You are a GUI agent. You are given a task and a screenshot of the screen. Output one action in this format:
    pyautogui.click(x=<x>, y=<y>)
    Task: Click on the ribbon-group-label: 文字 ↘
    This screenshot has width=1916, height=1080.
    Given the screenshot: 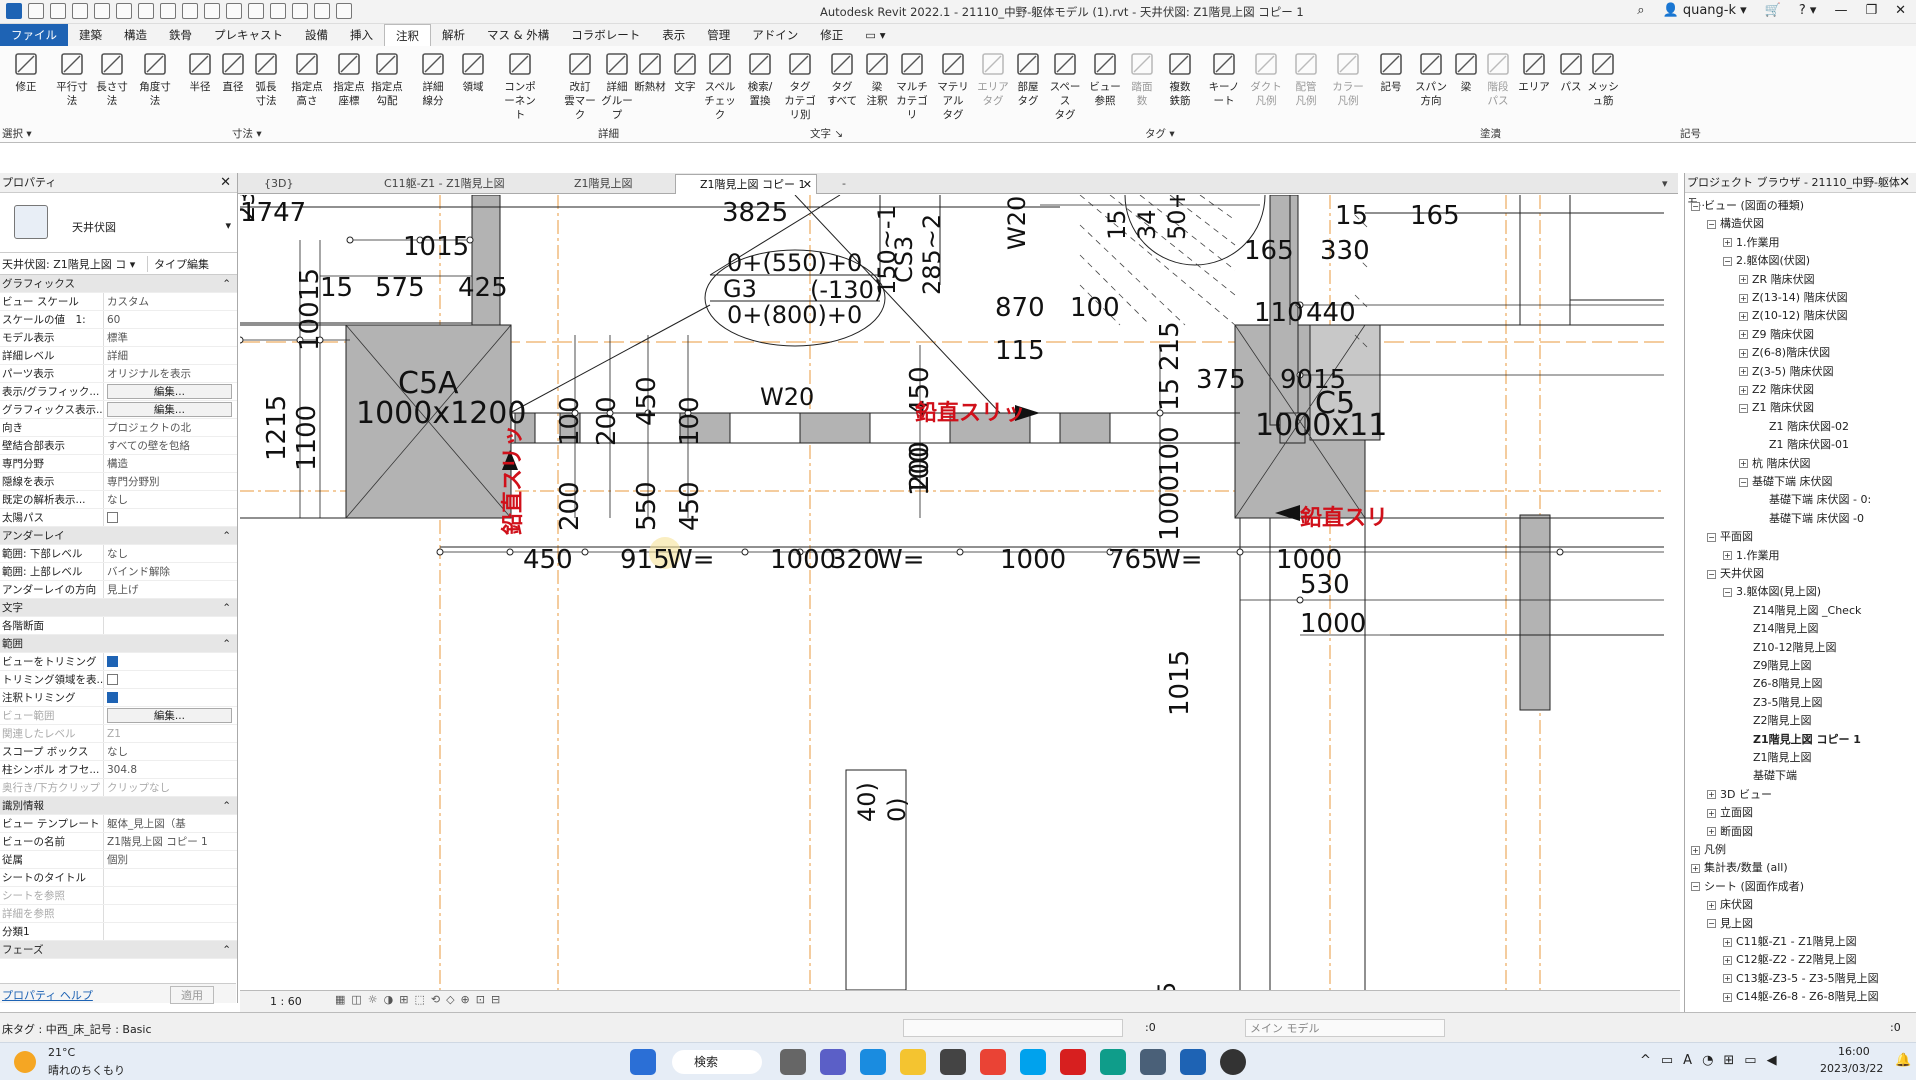 What is the action you would take?
    pyautogui.click(x=826, y=133)
    